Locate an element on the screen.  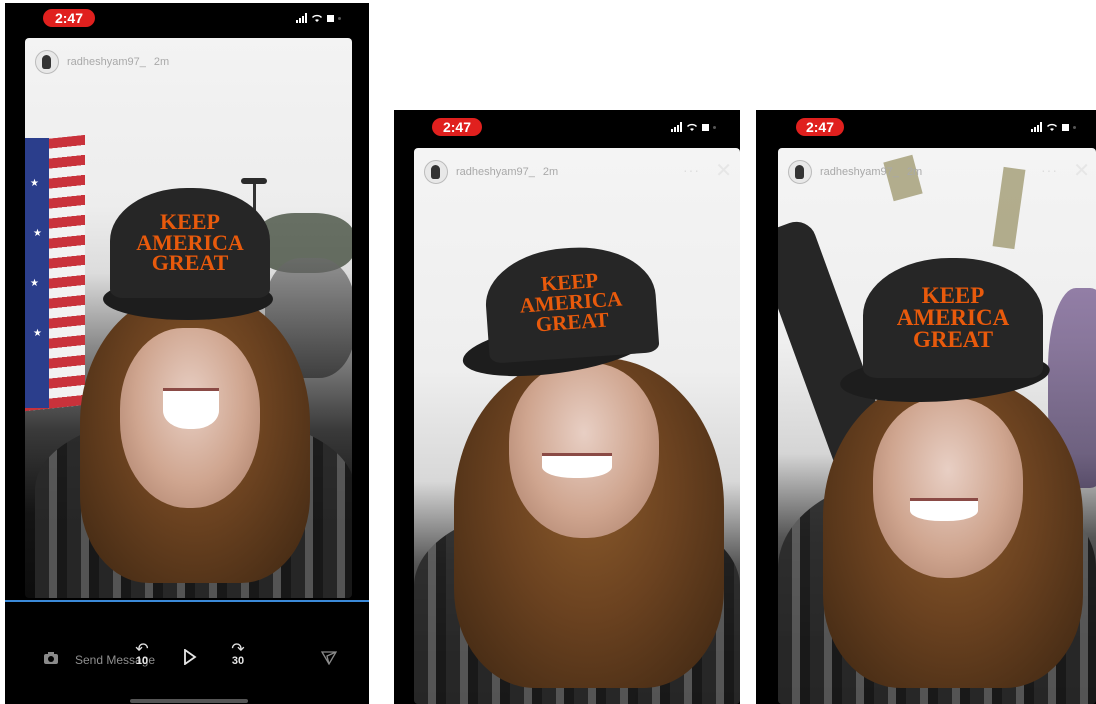
cap-line-1: KEEP is located at coordinates (953, 296).